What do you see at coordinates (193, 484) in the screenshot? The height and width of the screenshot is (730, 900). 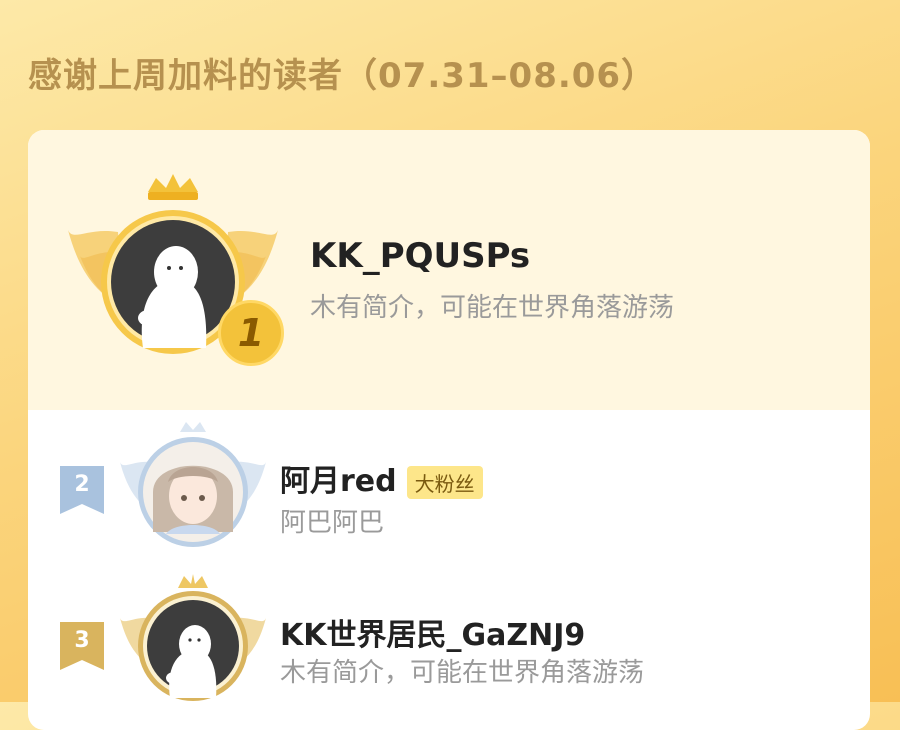 I see `silver-wings-icon` at bounding box center [193, 484].